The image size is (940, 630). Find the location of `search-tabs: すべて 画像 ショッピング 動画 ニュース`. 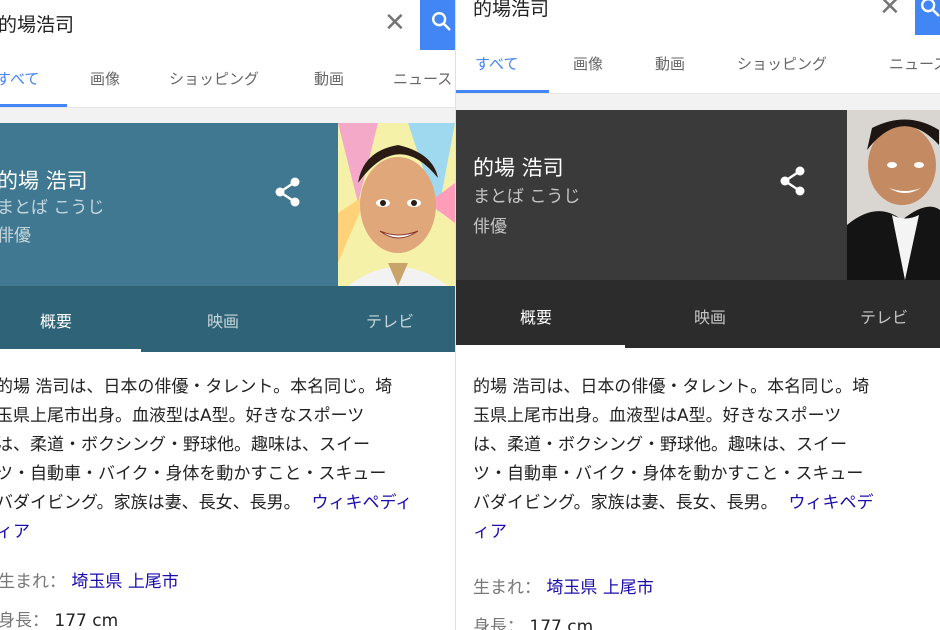

search-tabs: すべて 画像 ショッピング 動画 ニュース is located at coordinates (227, 79).